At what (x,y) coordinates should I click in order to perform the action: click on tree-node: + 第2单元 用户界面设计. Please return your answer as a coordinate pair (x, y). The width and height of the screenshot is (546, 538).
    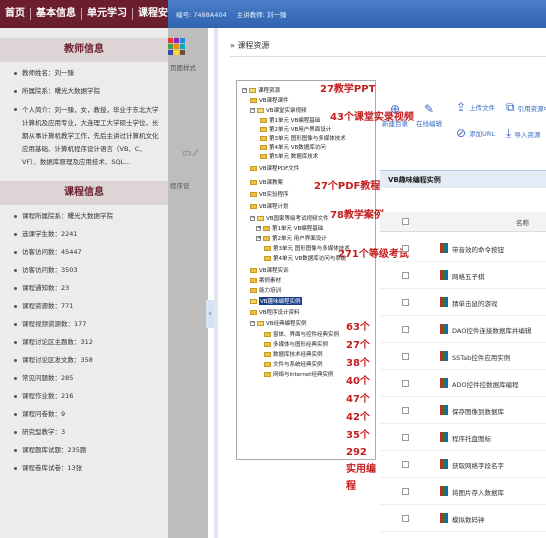
    Looking at the image, I should click on (291, 238).